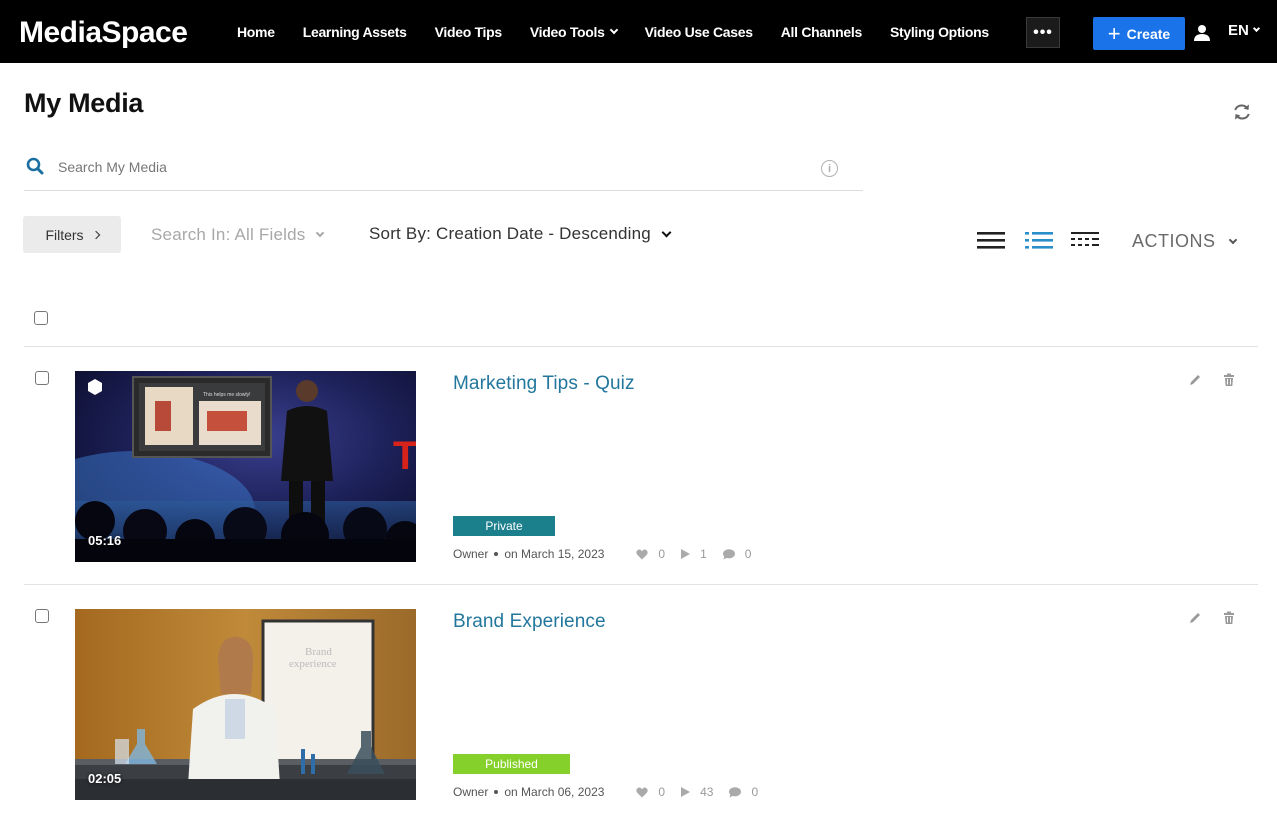 Image resolution: width=1277 pixels, height=819 pixels. What do you see at coordinates (829, 168) in the screenshot?
I see `info-icon: i` at bounding box center [829, 168].